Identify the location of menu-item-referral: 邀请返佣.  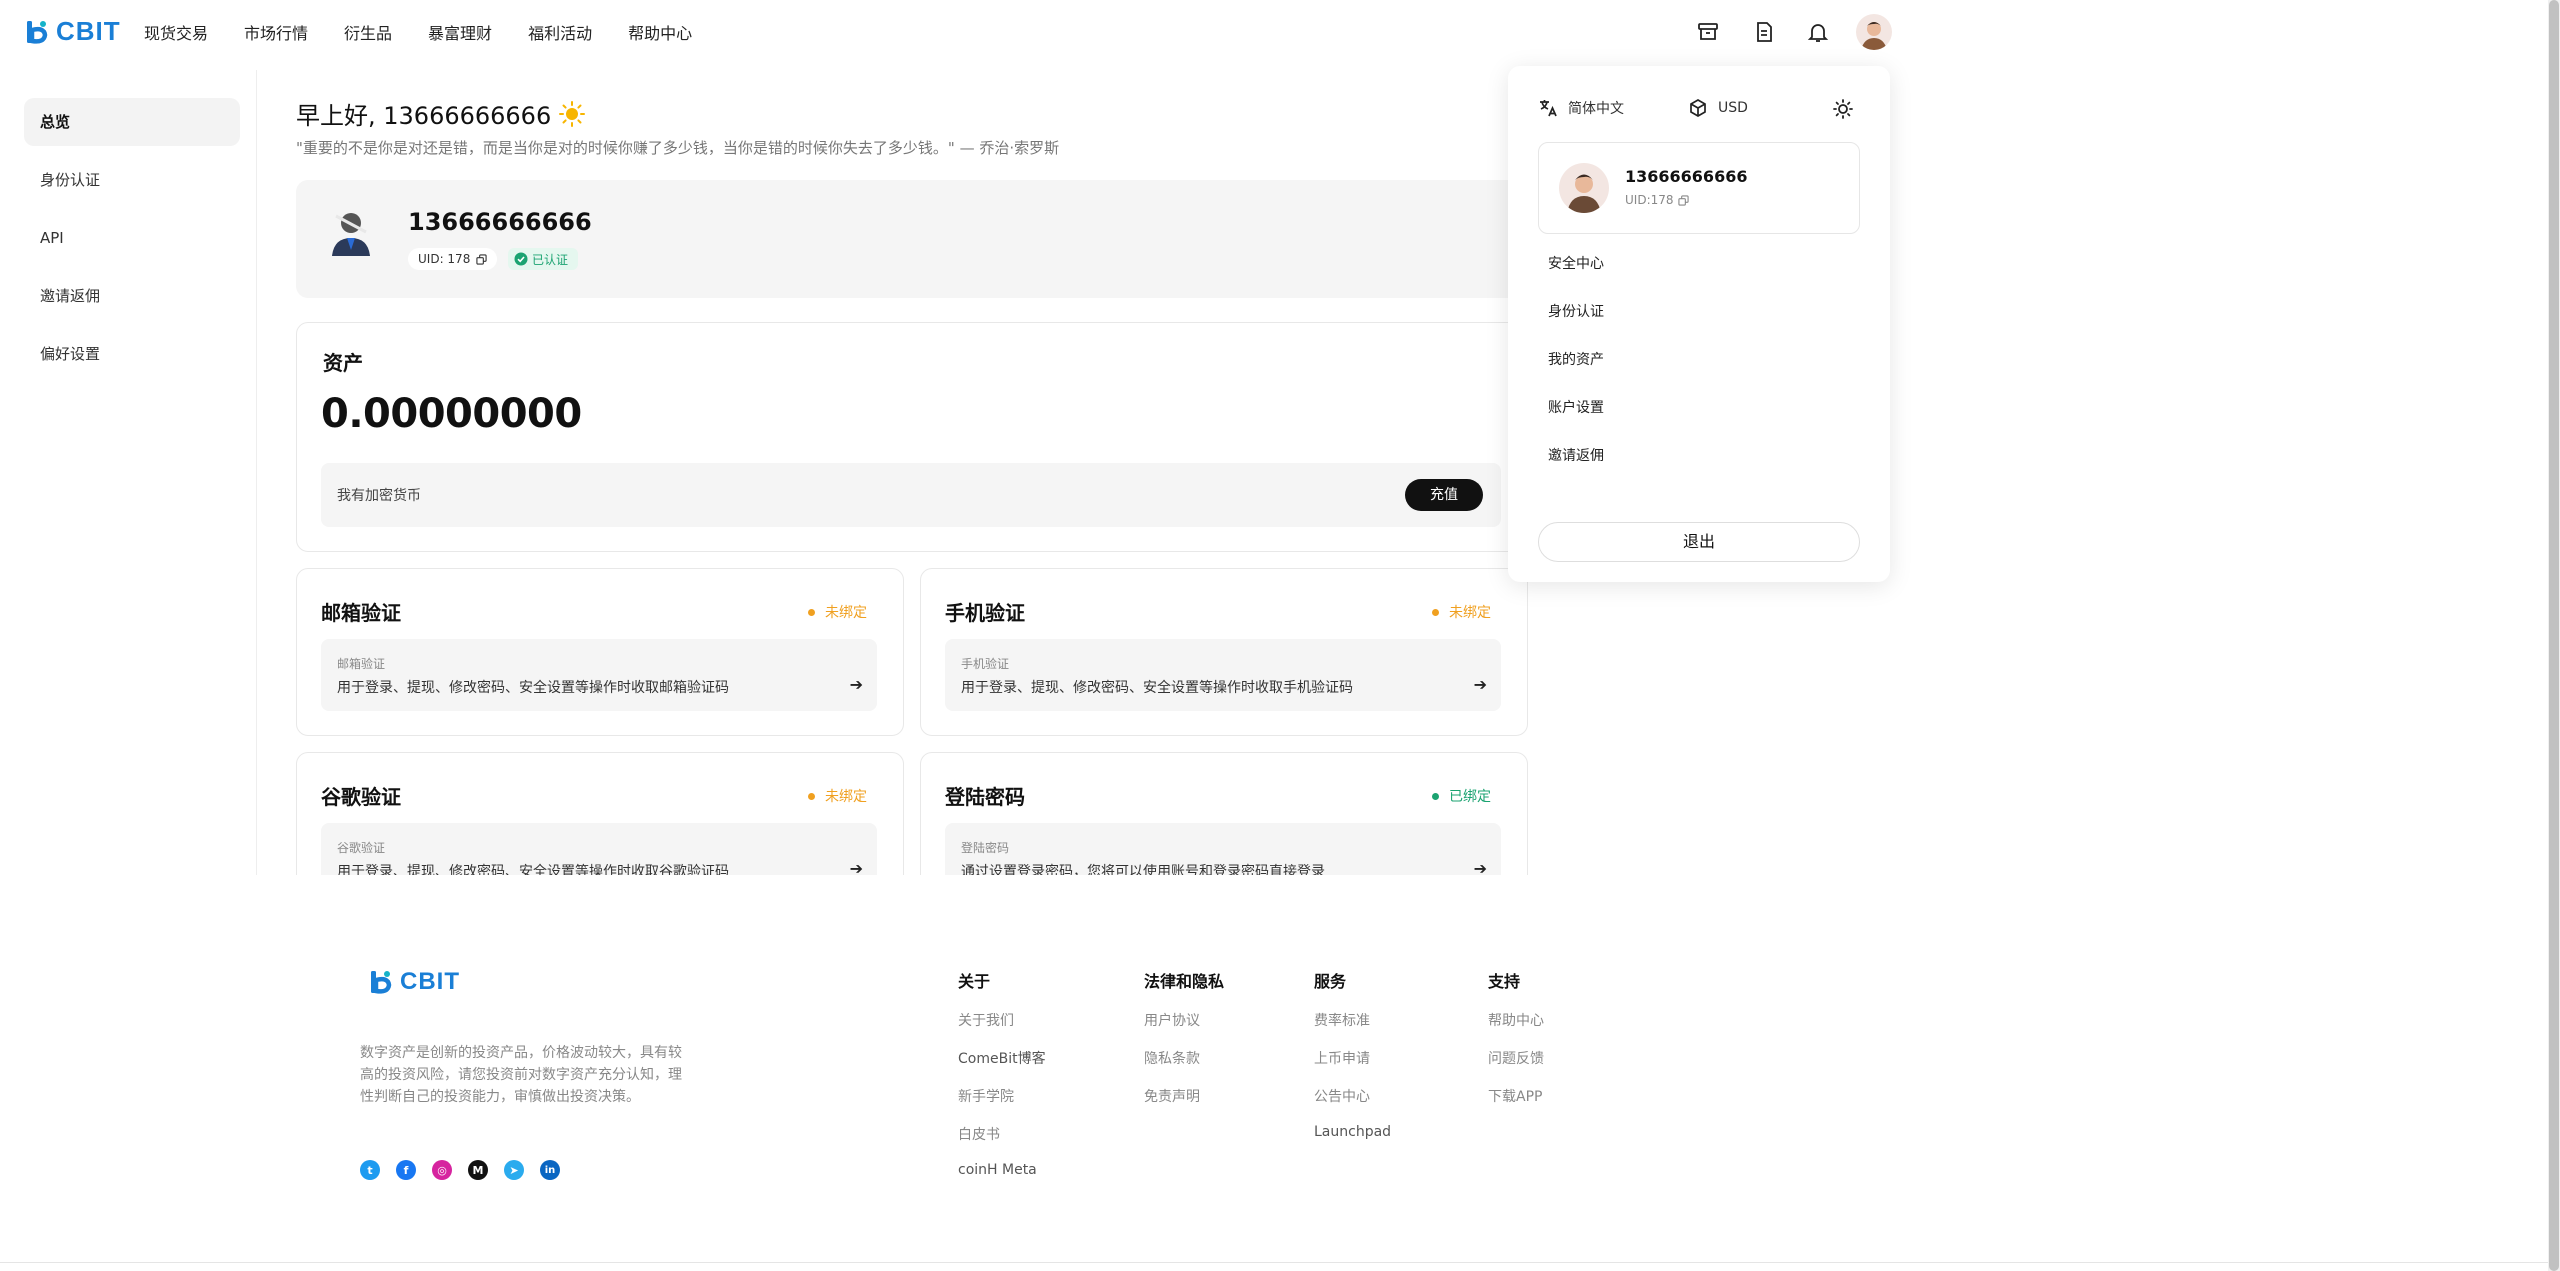
(1576, 468).